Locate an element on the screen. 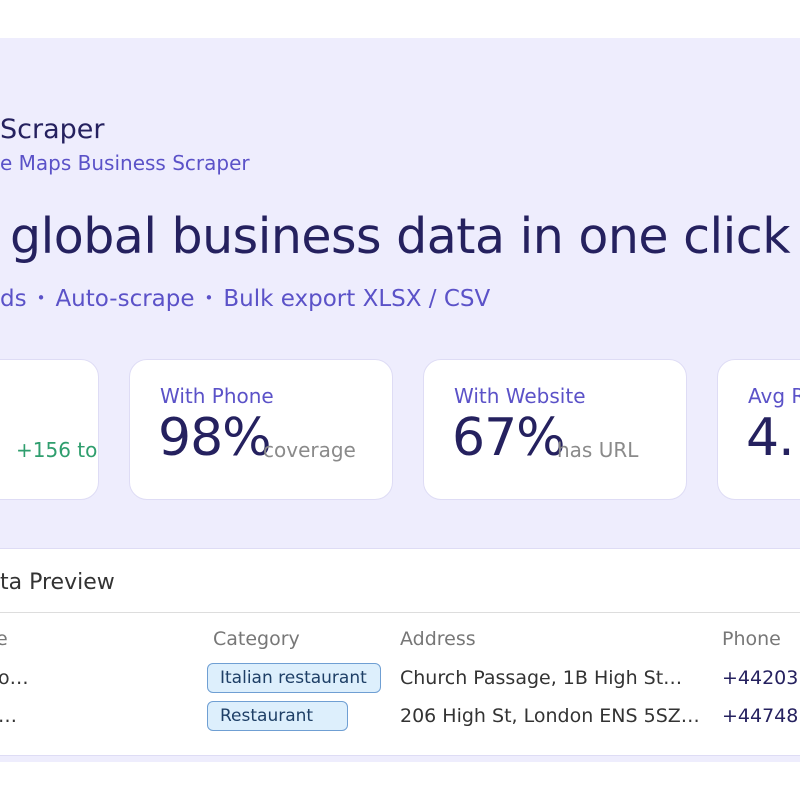 The height and width of the screenshot is (800, 800). category-badge: Italian restaurant is located at coordinates (294, 678).